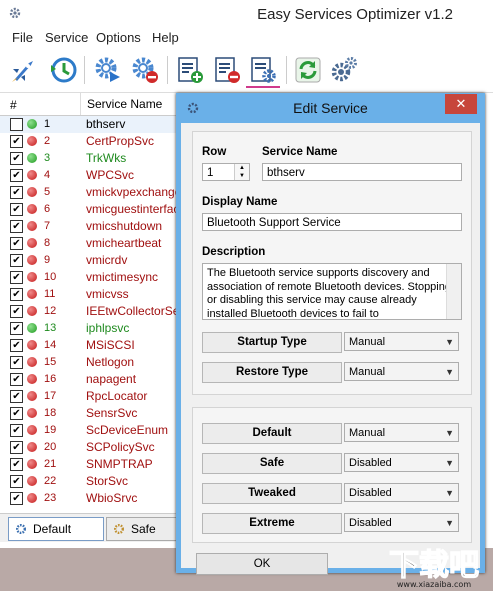 This screenshot has height=591, width=493. What do you see at coordinates (118, 37) in the screenshot?
I see `menu-options: Options` at bounding box center [118, 37].